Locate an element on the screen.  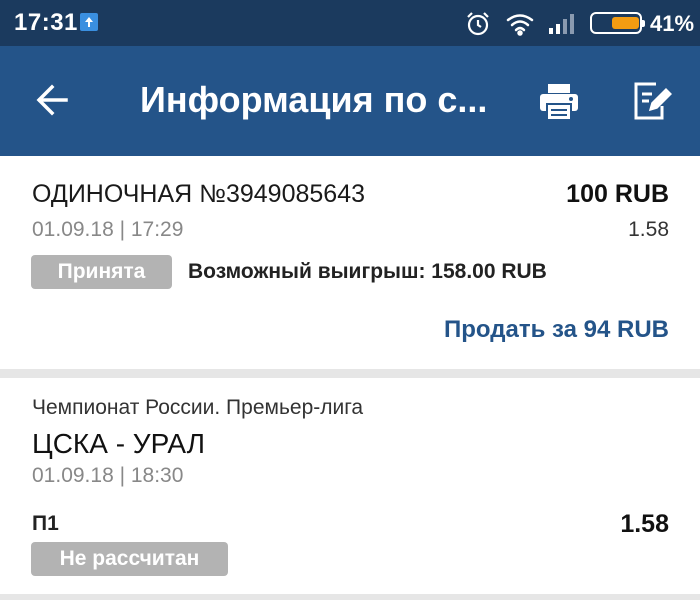
possible-win: Возможный выигрыш: 158.00 RUB is located at coordinates (367, 271).